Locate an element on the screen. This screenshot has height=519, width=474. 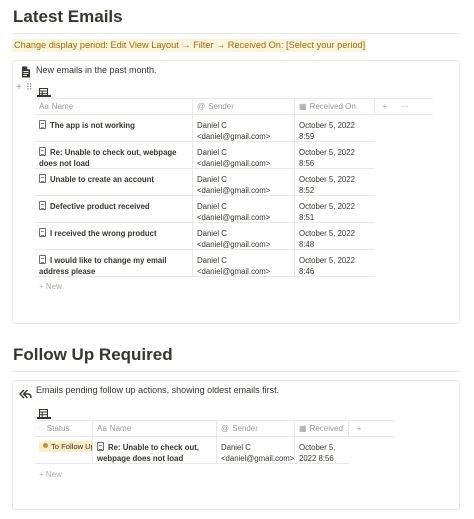
row-received: October 5, 2022 8:46AM is located at coordinates (327, 266).